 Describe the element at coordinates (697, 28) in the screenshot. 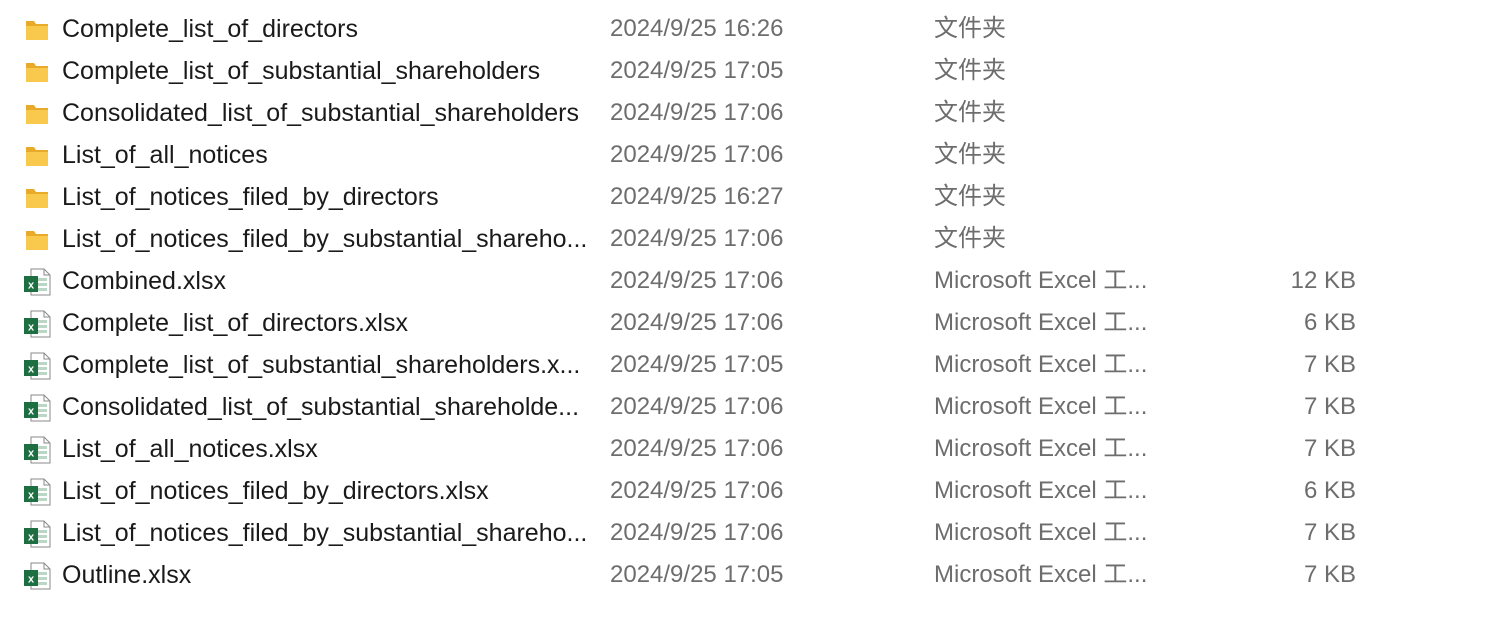

I see `file-date-modified: 2024/9/25 16:26` at that location.